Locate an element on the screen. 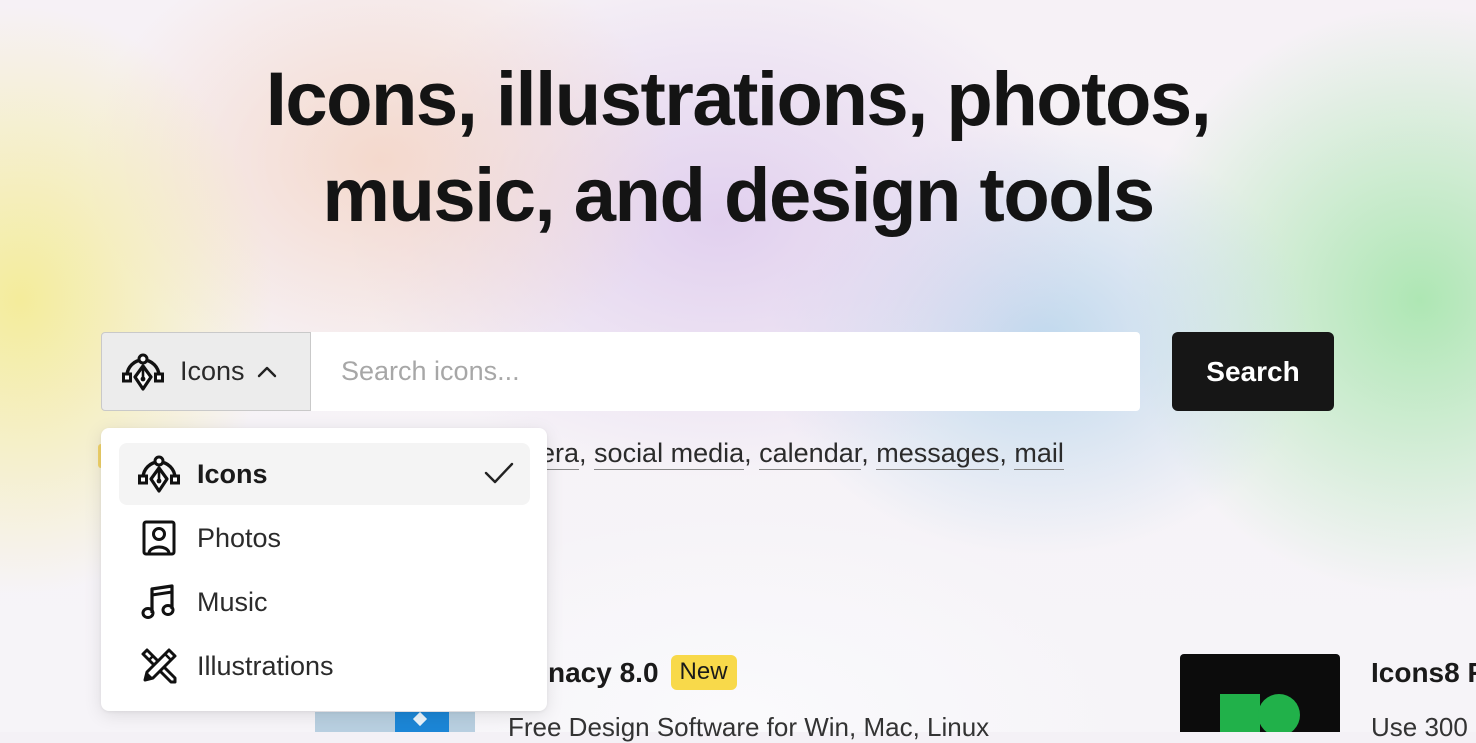 The height and width of the screenshot is (743, 1476). suggestion-link: mail is located at coordinates (1039, 454).